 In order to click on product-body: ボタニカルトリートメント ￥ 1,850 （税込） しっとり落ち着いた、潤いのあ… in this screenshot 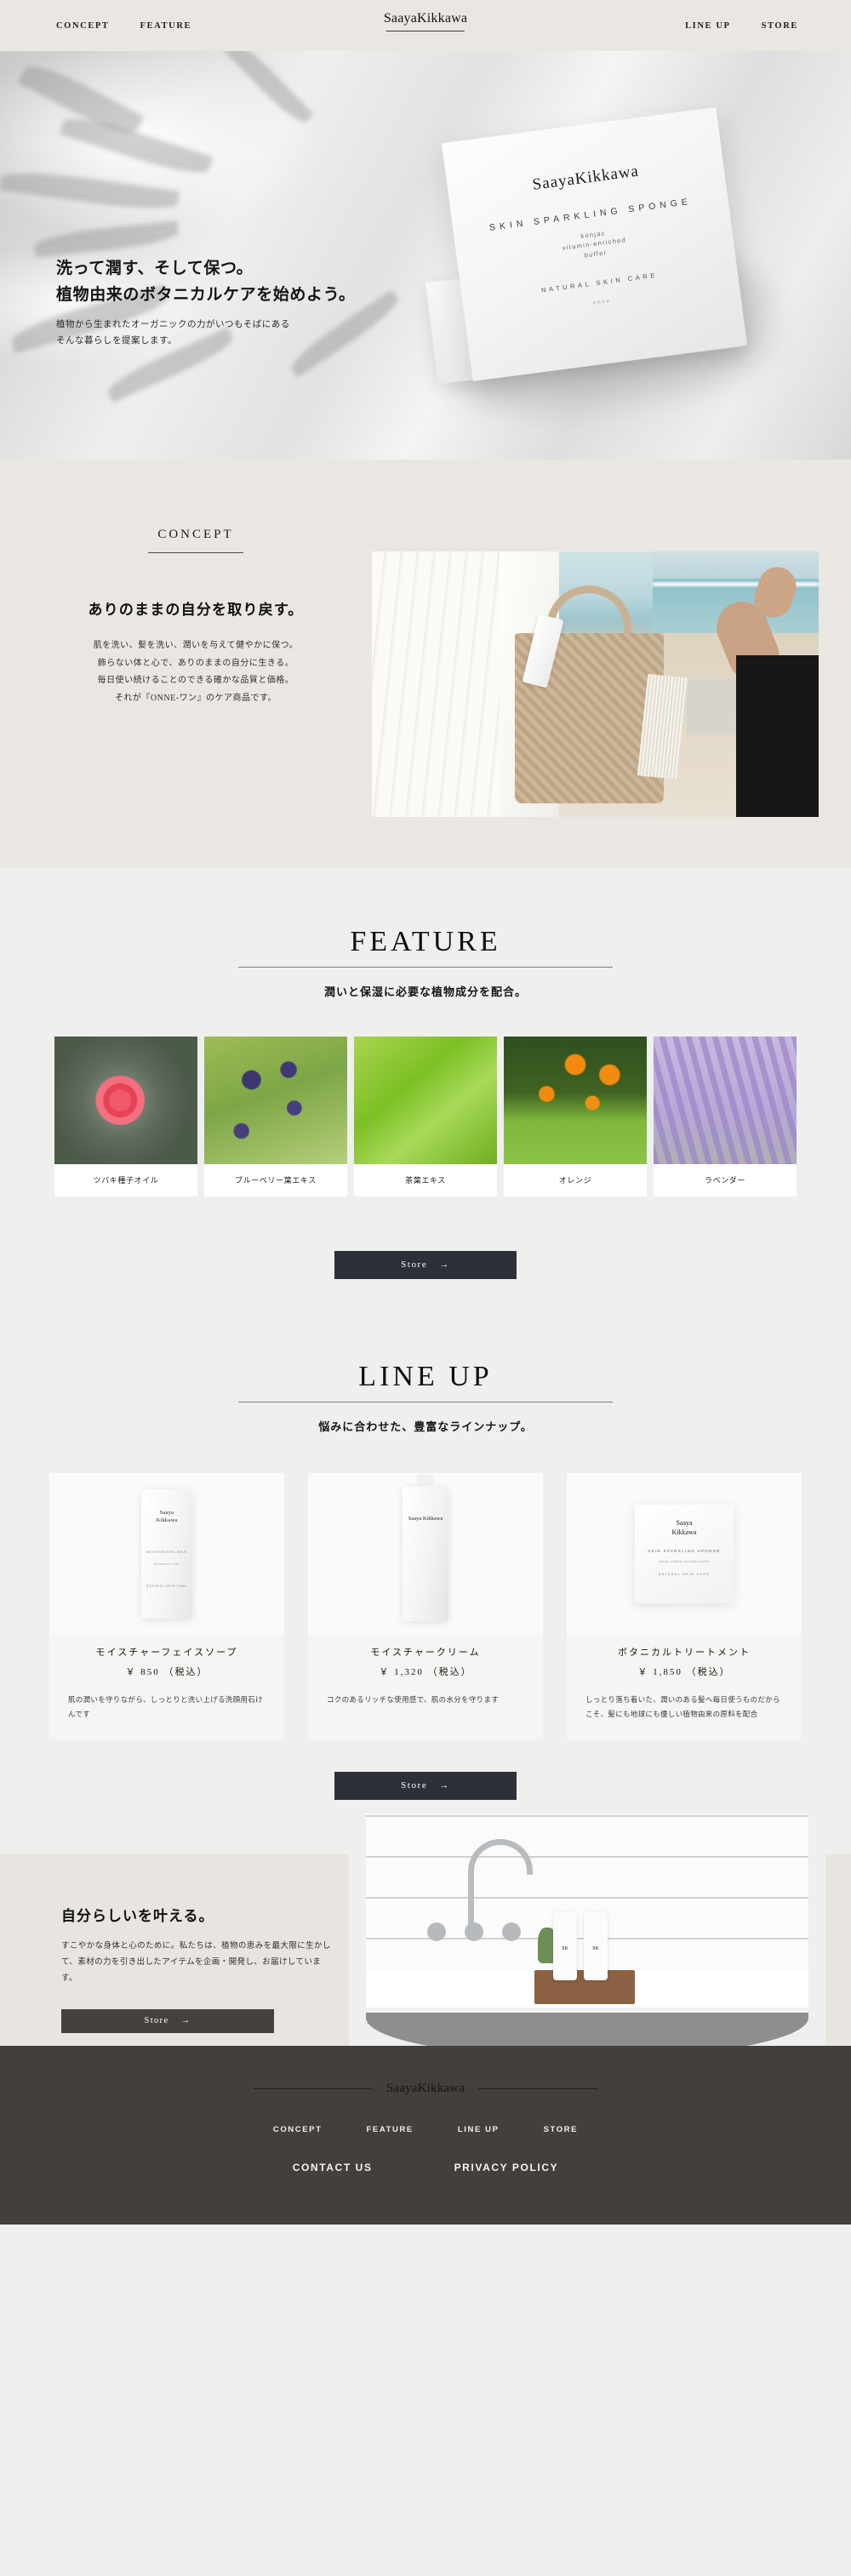, I will do `click(684, 1687)`.